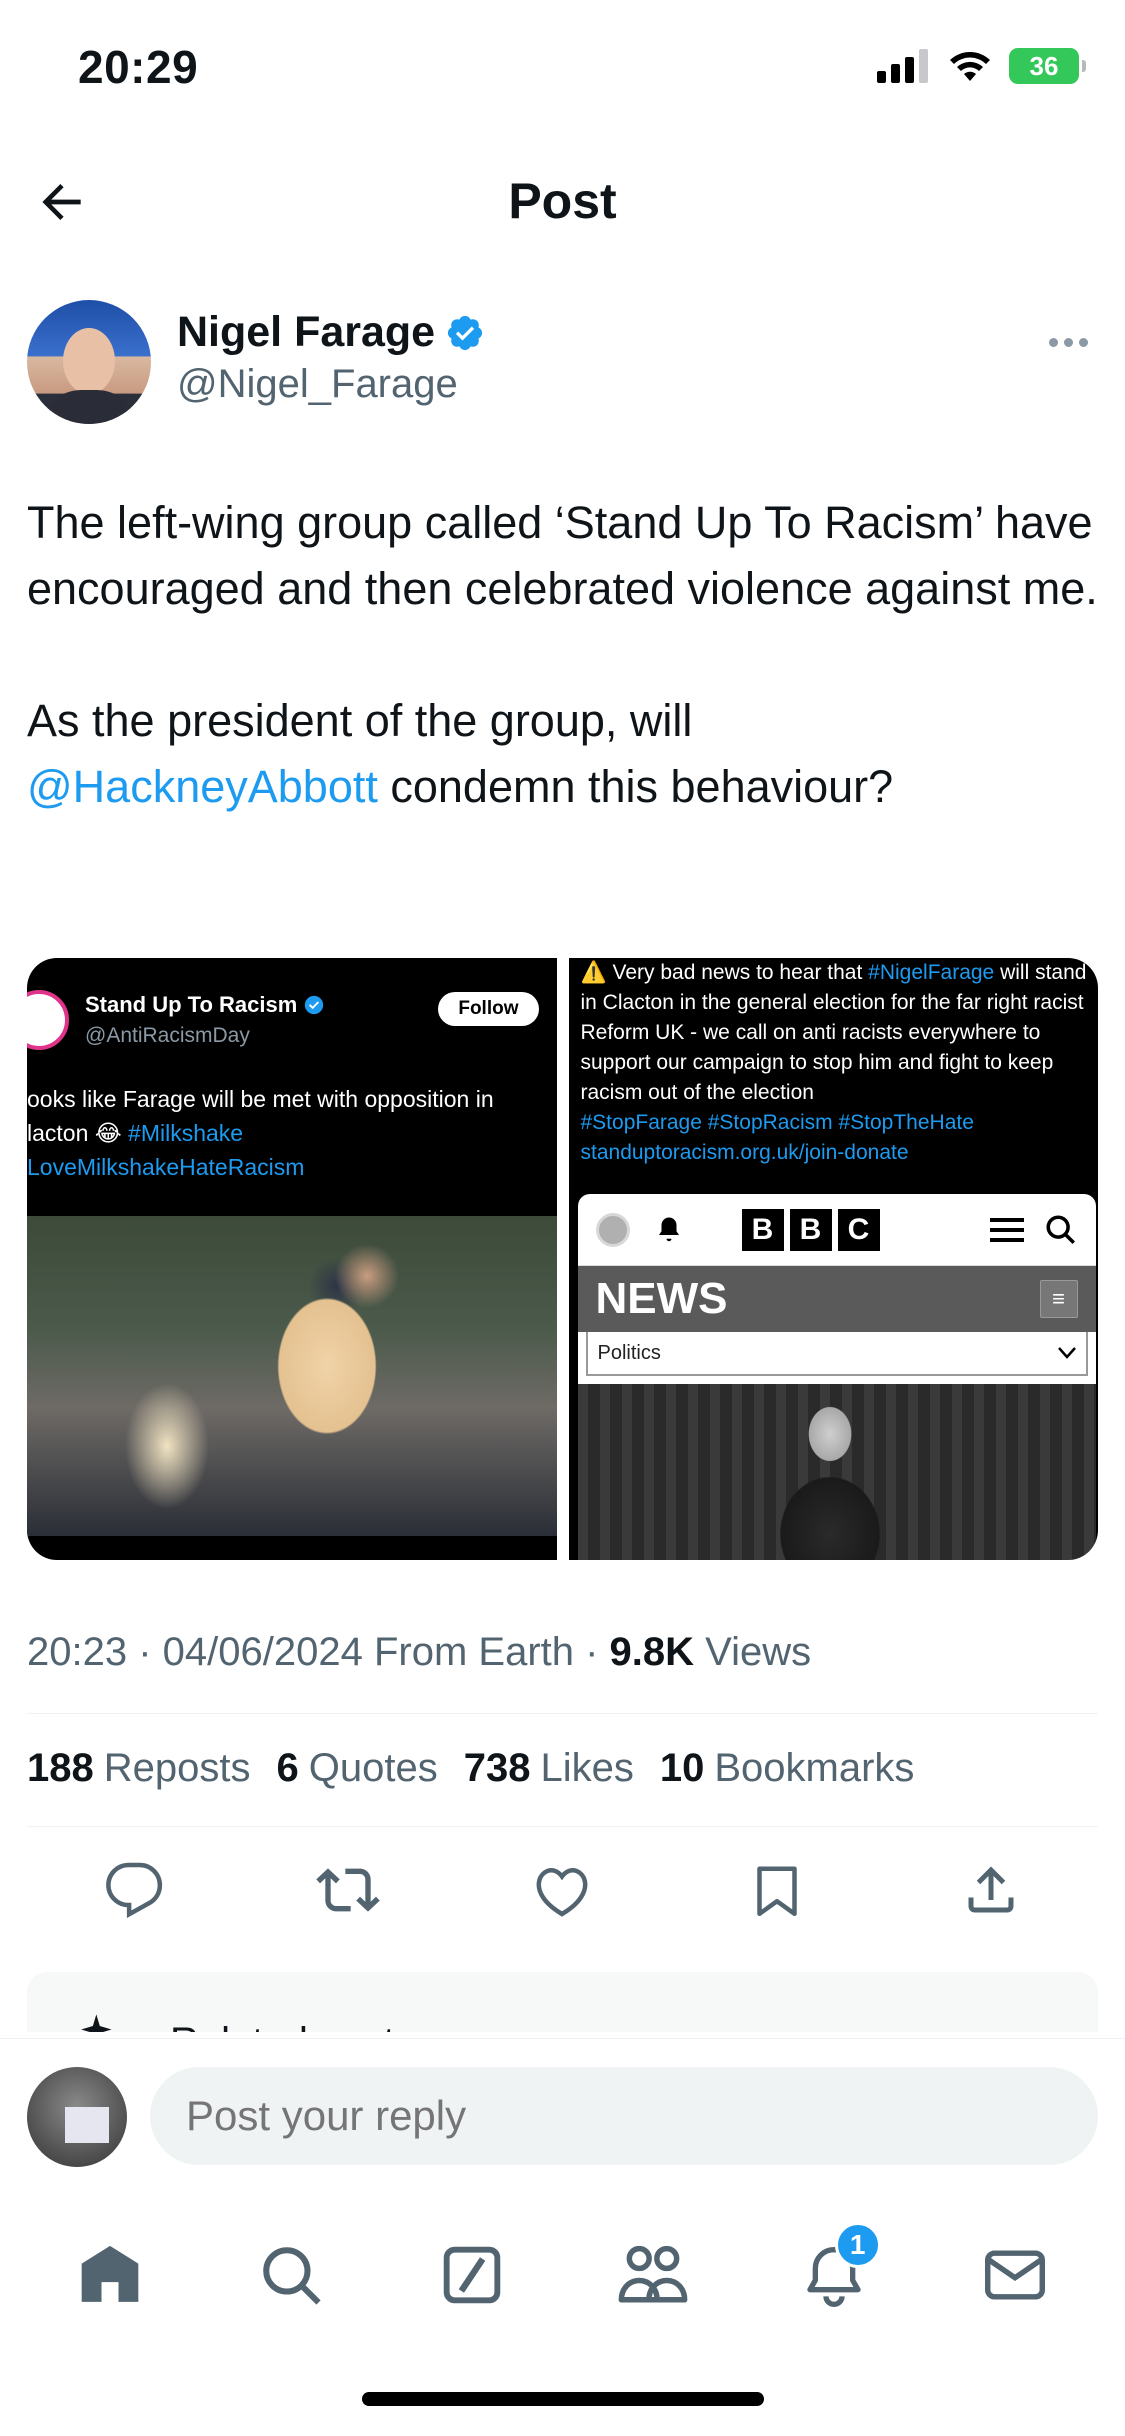  I want to click on bookmark-button, so click(777, 1890).